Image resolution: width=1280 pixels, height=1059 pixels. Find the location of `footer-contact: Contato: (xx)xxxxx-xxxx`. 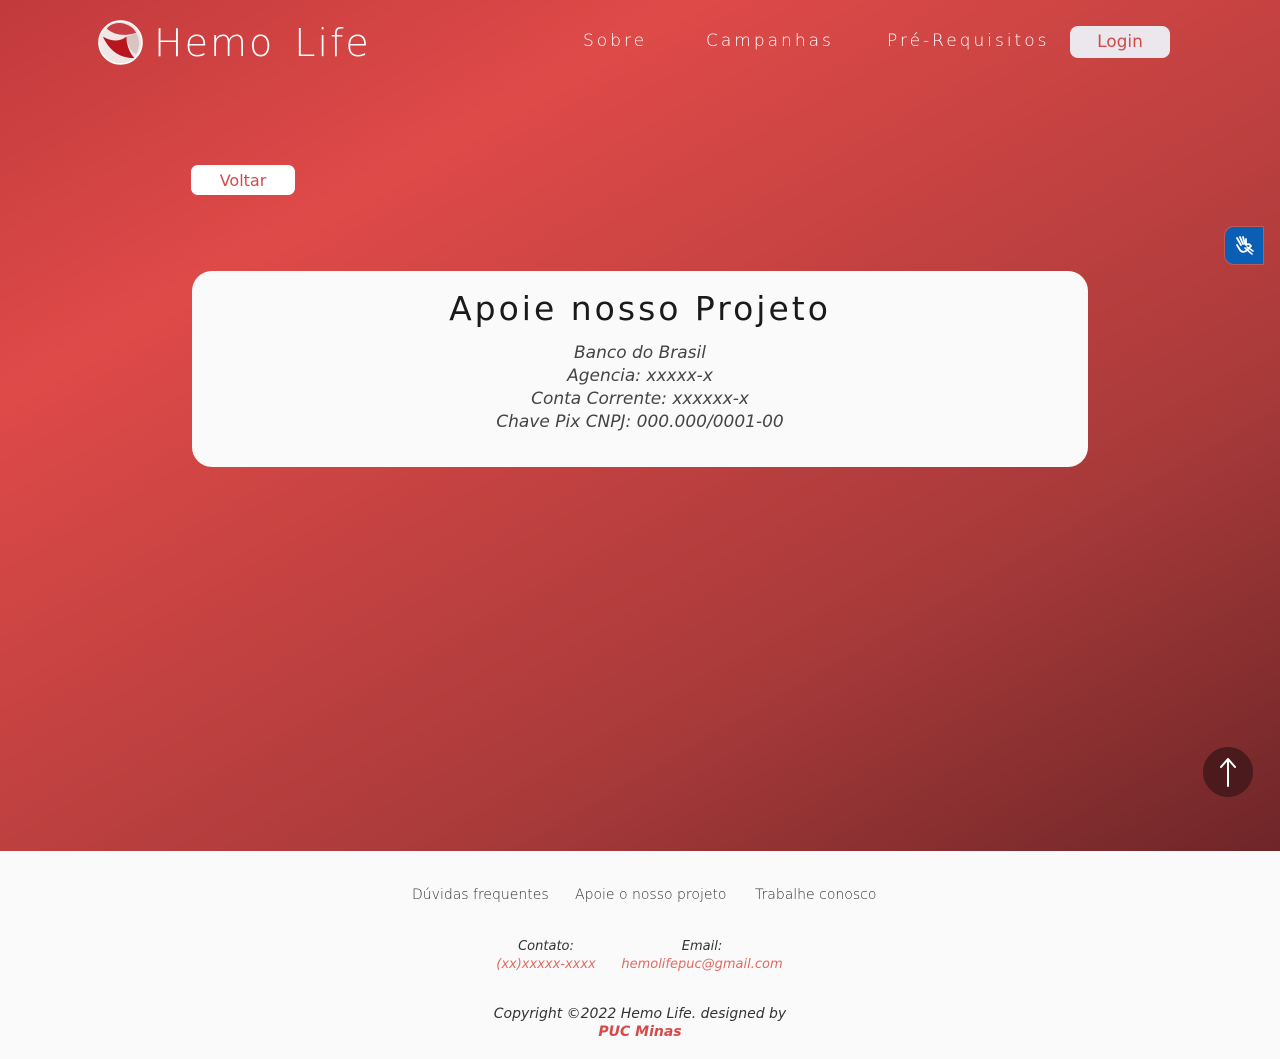

footer-contact: Contato: (xx)xxxxx-xxxx is located at coordinates (546, 956).